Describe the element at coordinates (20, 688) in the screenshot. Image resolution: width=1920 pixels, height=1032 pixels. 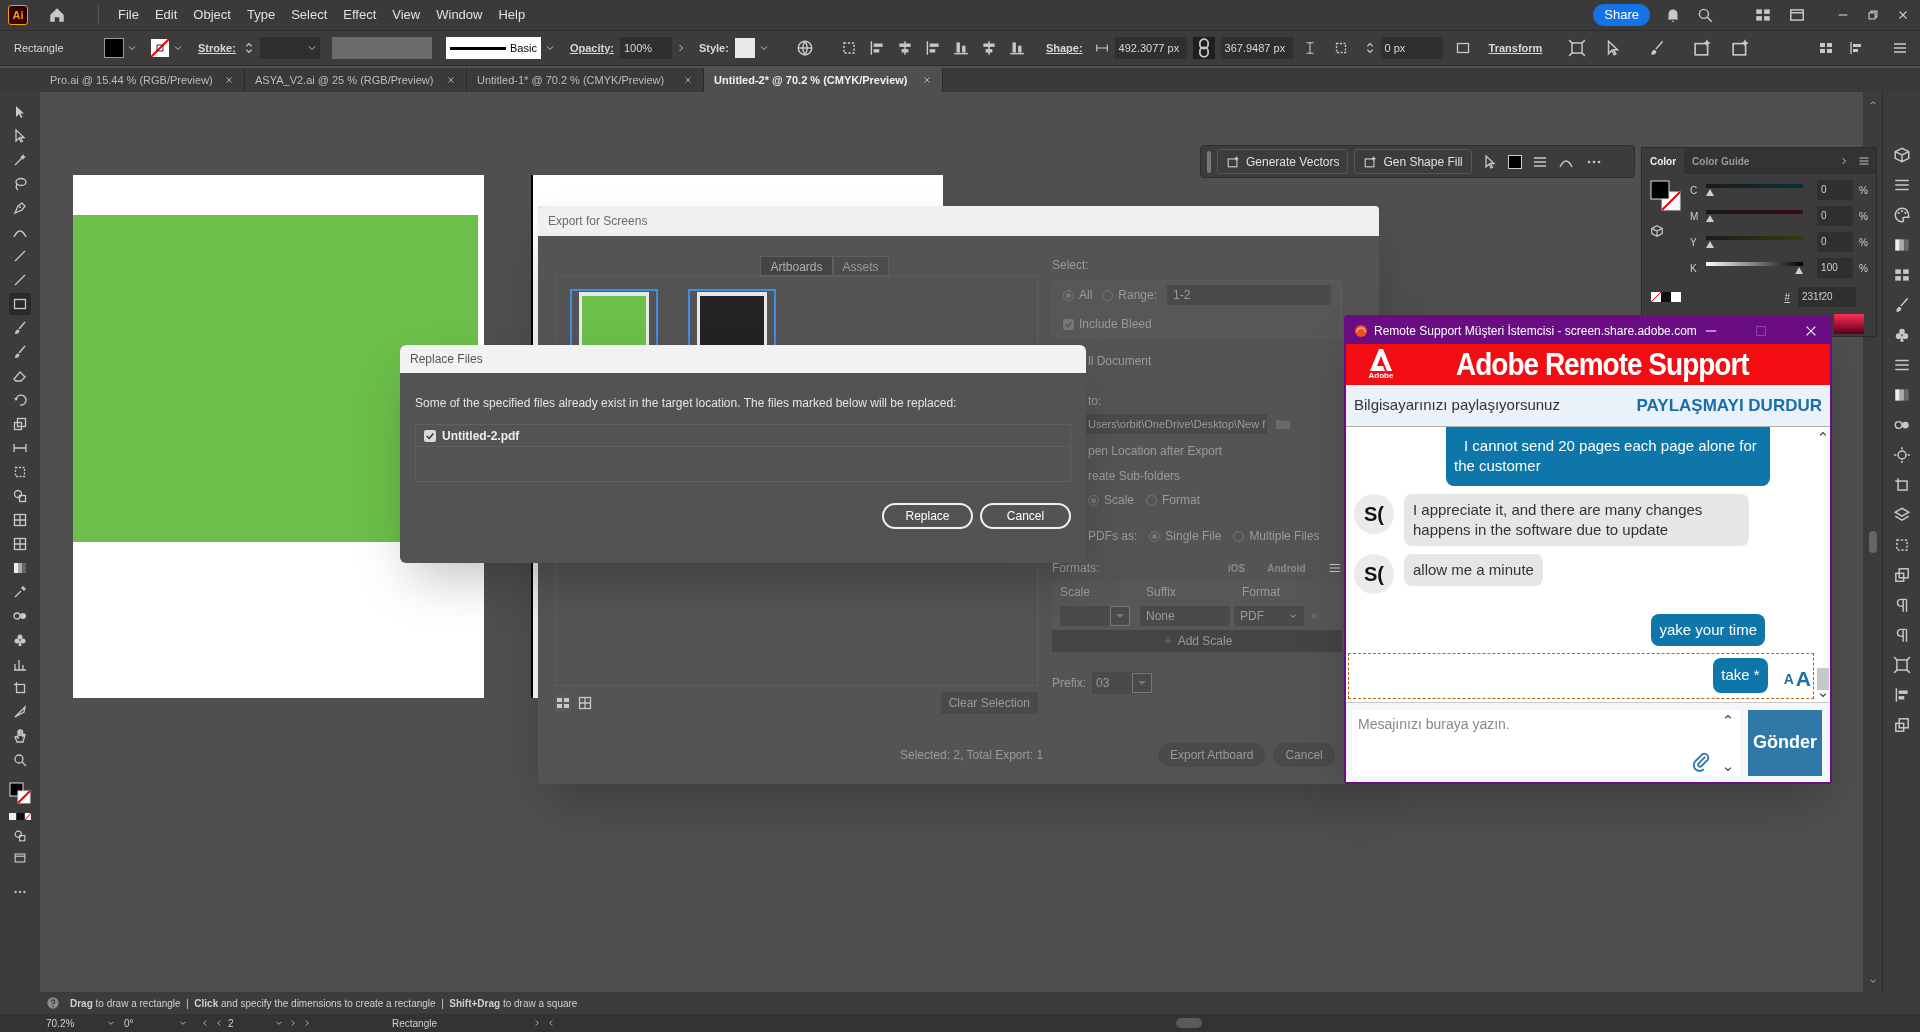
I see `artboard-icon` at that location.